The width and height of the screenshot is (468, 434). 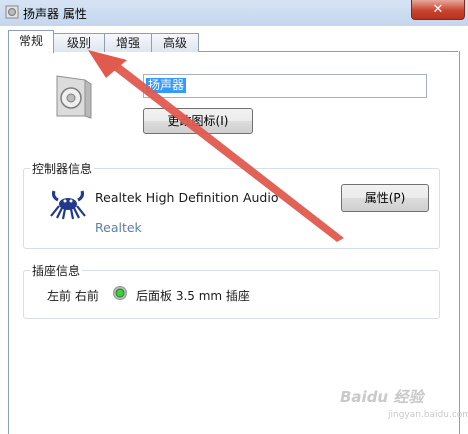 I want to click on device-name-input: 扬声器, so click(x=285, y=86).